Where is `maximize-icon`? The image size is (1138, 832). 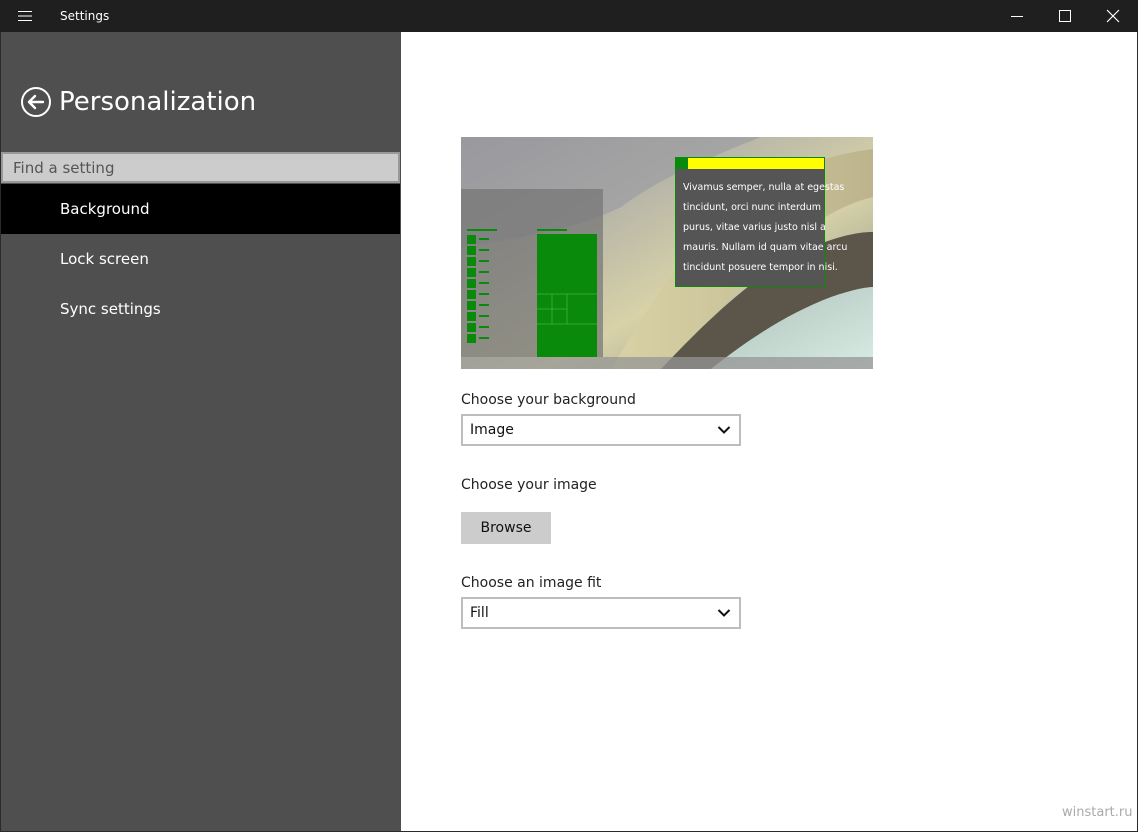 maximize-icon is located at coordinates (1065, 16).